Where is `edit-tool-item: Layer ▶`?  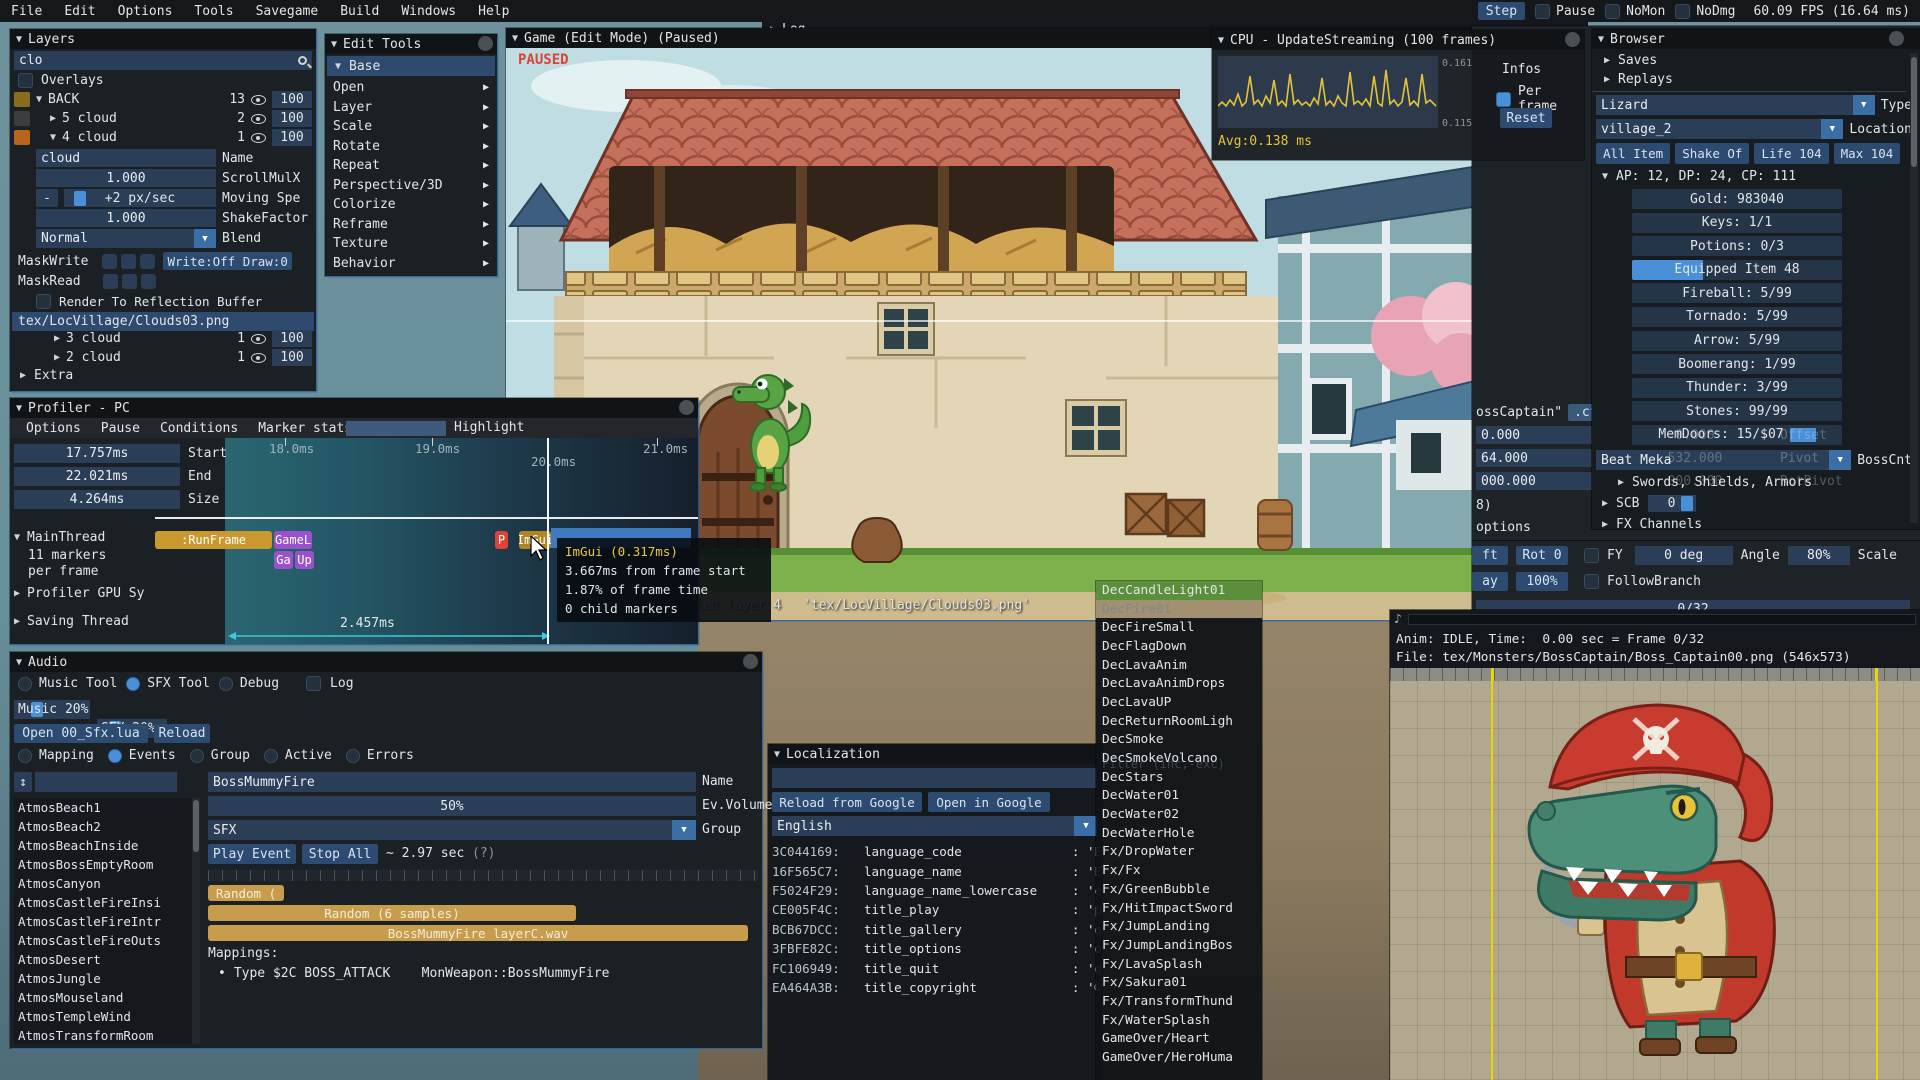
edit-tool-item: Layer ▶ is located at coordinates (411, 107).